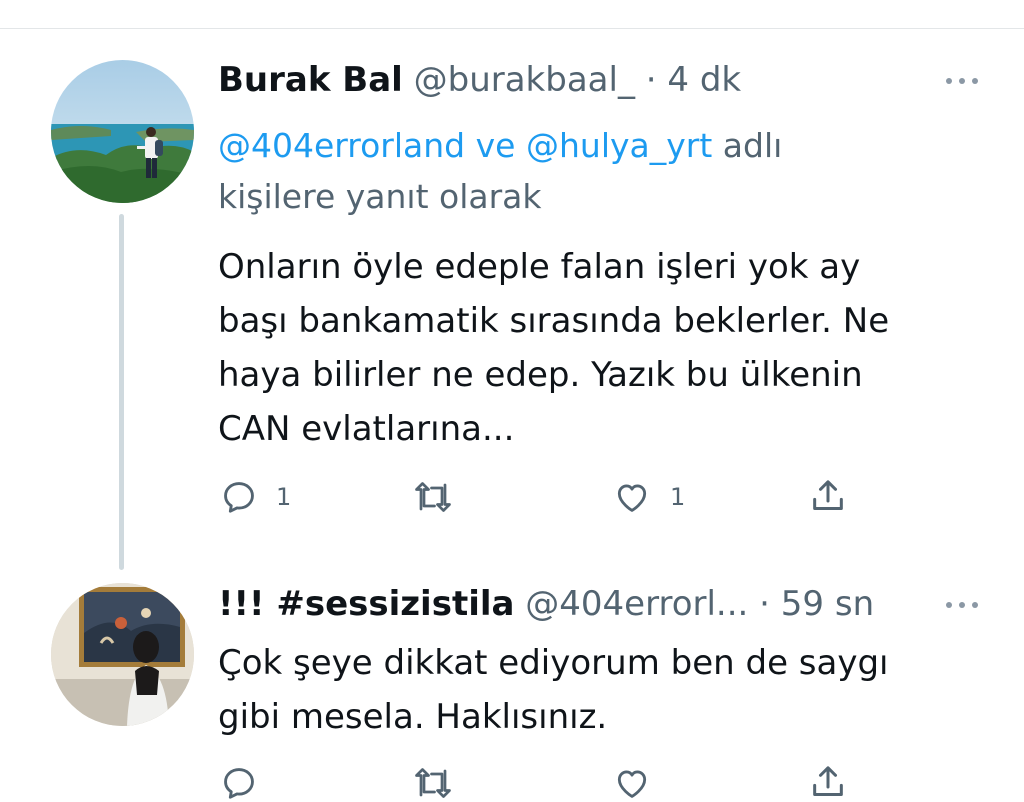 The width and height of the screenshot is (1024, 802). Describe the element at coordinates (380, 196) in the screenshot. I see `replying-to-label: kişilere yanıt olarak` at that location.